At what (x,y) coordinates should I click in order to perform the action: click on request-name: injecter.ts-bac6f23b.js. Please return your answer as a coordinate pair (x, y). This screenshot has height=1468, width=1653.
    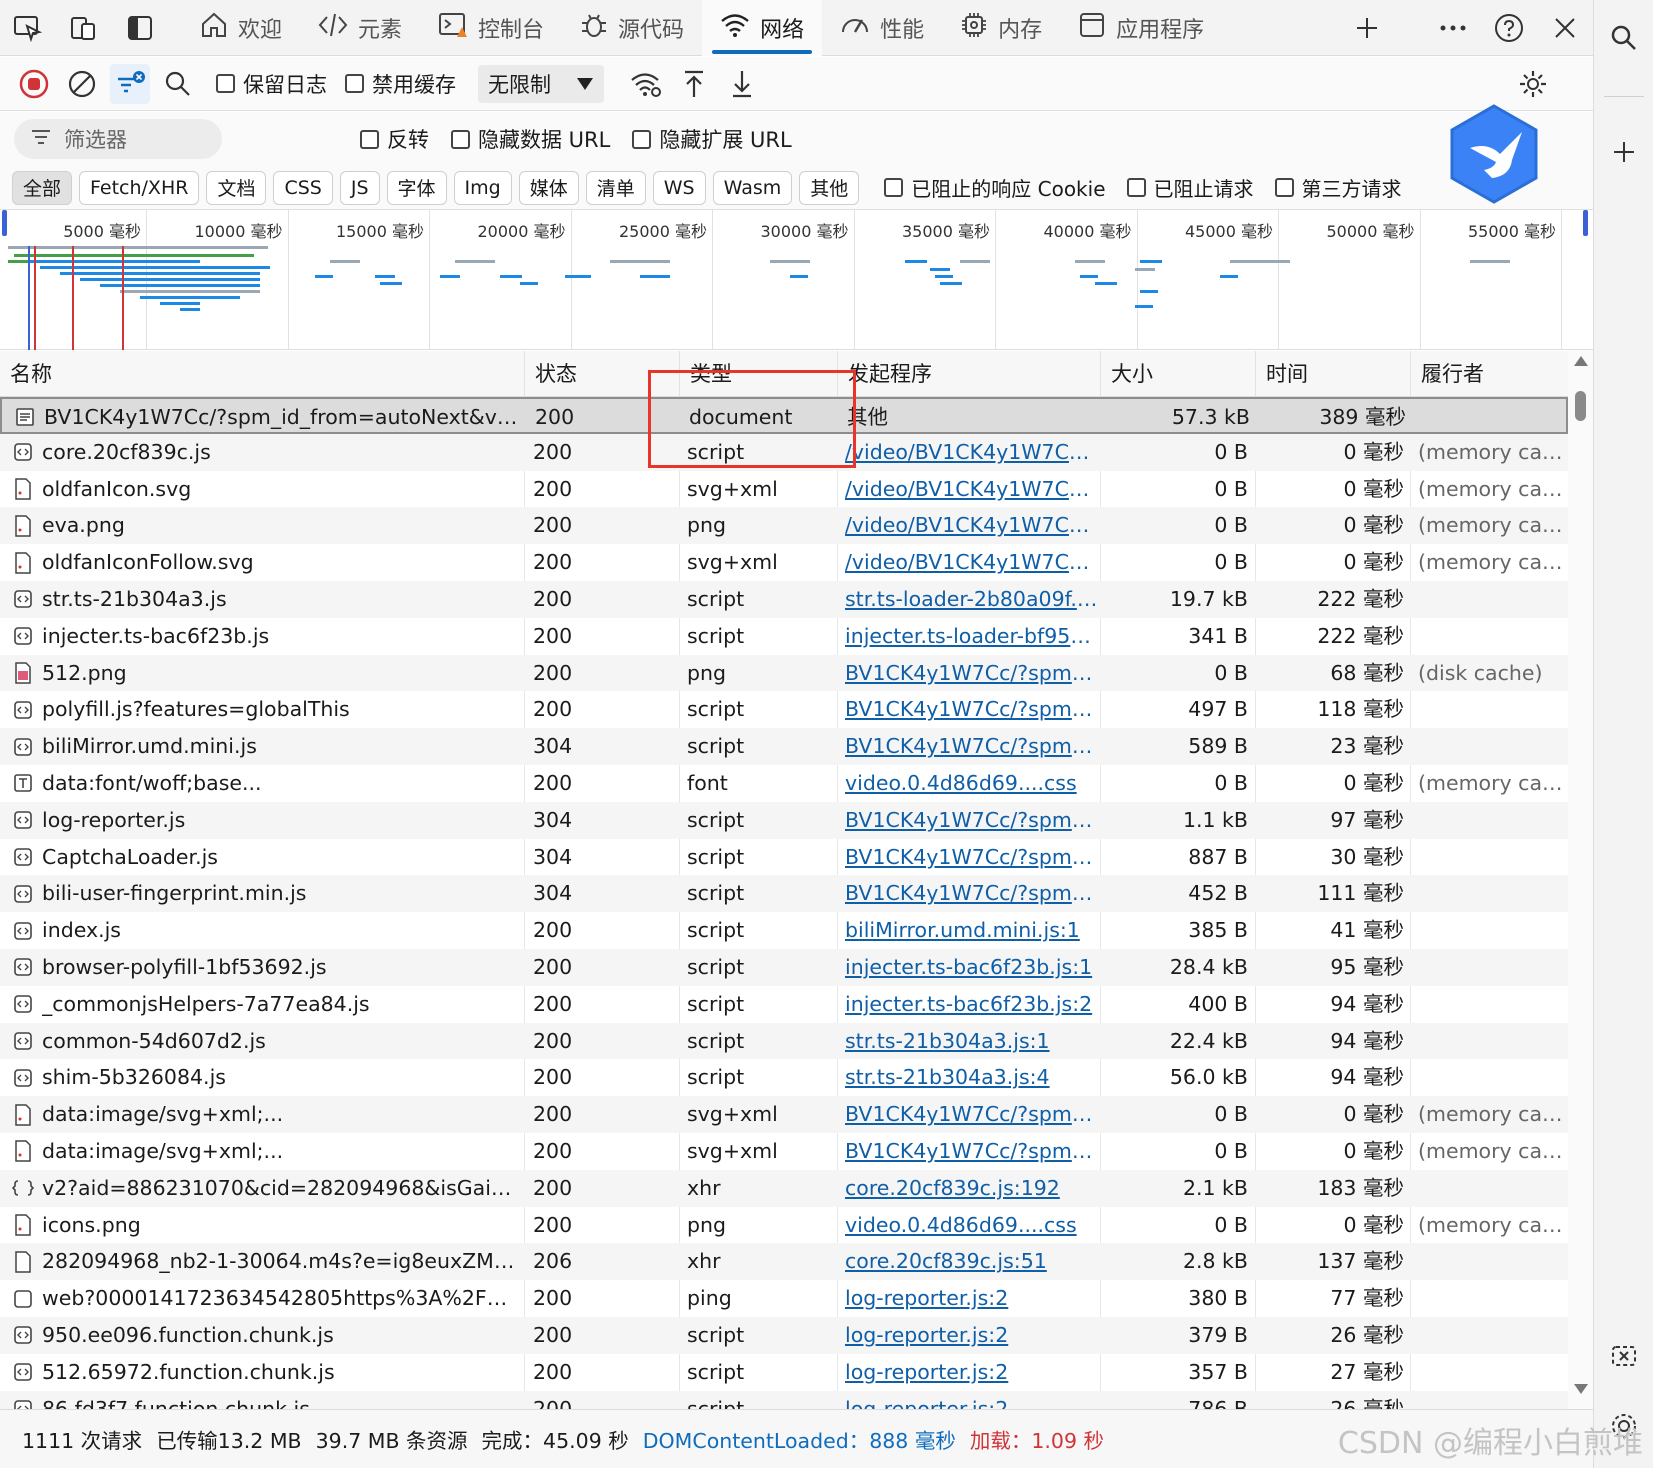
    Looking at the image, I should click on (267, 636).